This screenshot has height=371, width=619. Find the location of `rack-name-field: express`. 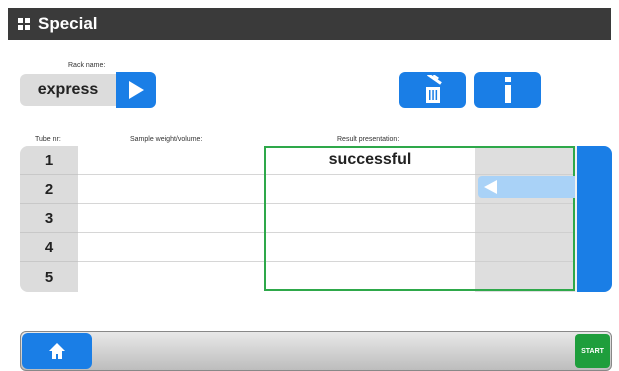

rack-name-field: express is located at coordinates (68, 90).